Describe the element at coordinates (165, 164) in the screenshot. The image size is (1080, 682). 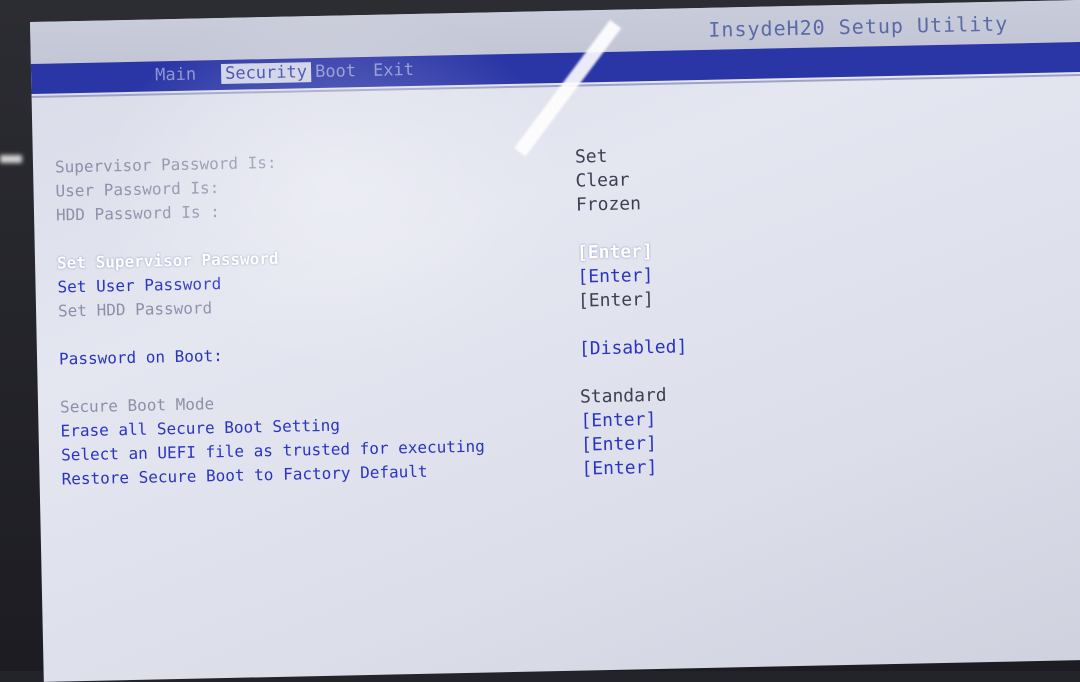
I see `supervisor-password-status-label: Supervisor Password Is:` at that location.